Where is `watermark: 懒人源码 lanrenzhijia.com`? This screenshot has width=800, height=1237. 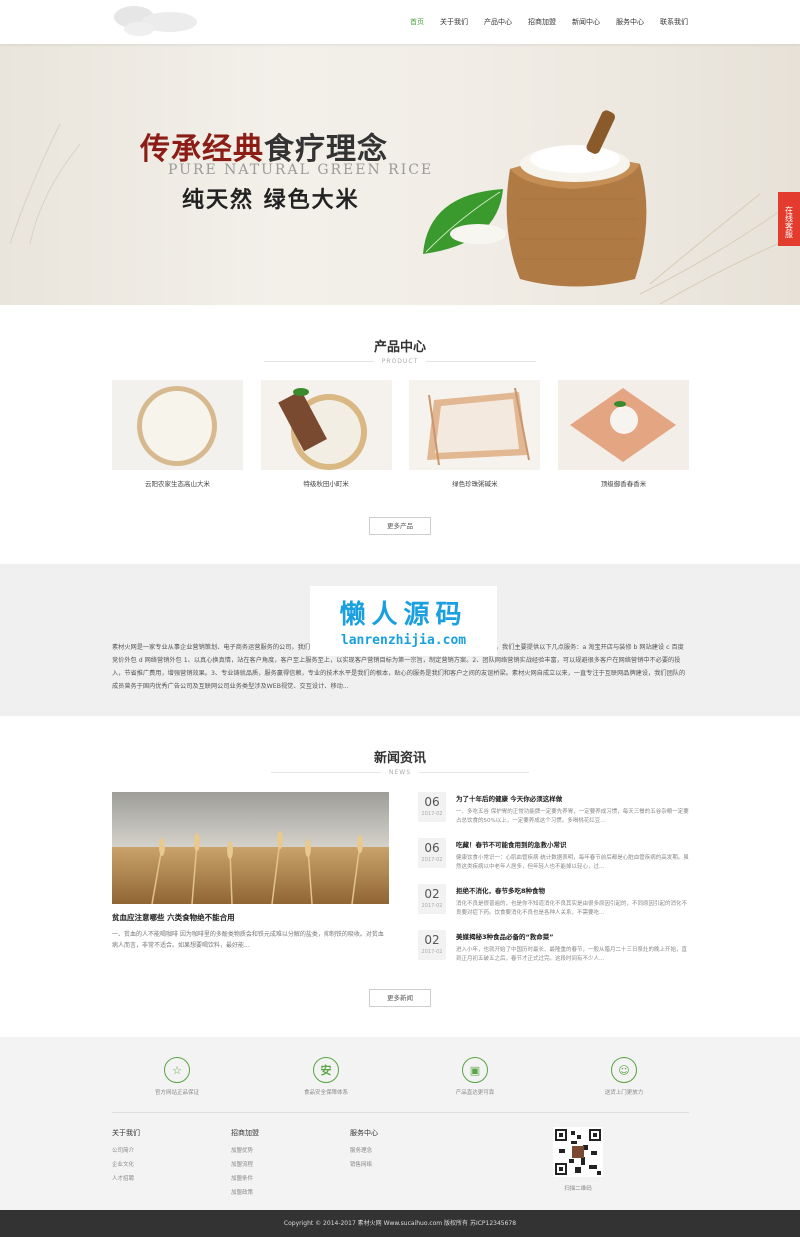 watermark: 懒人源码 lanrenzhijia.com is located at coordinates (403, 621).